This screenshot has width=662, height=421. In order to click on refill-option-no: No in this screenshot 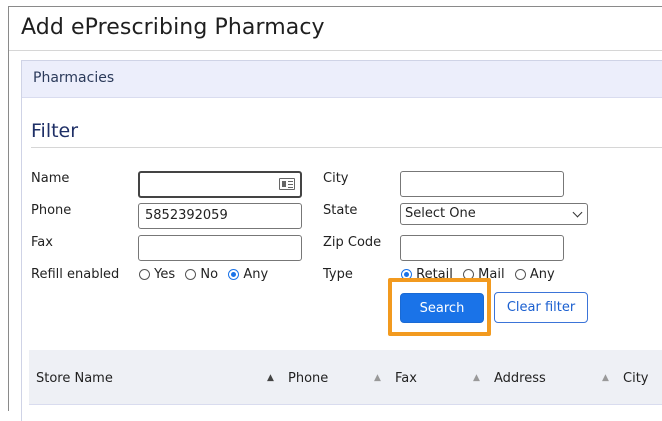, I will do `click(201, 274)`.